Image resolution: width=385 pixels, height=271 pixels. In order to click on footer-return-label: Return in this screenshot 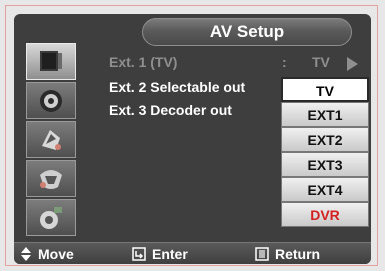, I will do `click(298, 254)`.